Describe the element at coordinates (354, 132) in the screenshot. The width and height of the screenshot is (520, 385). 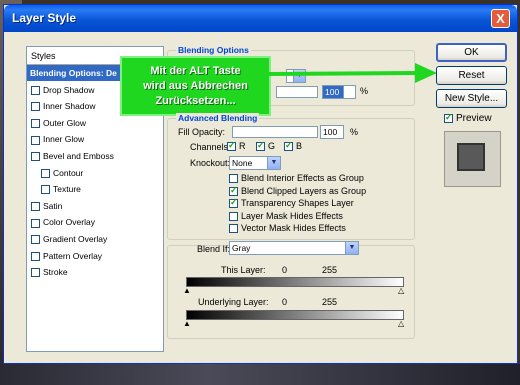
I see `fill-opacity-percent: %` at that location.